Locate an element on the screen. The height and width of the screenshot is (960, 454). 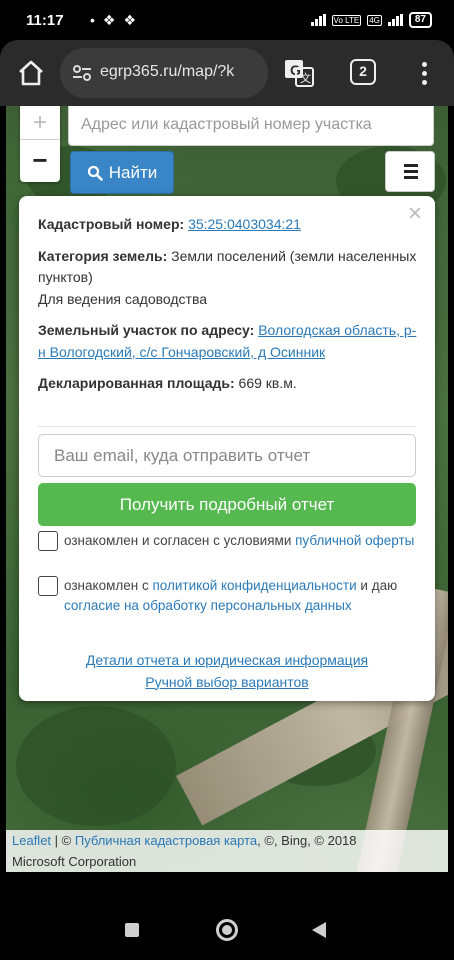
hamburger-menu-button is located at coordinates (410, 171).